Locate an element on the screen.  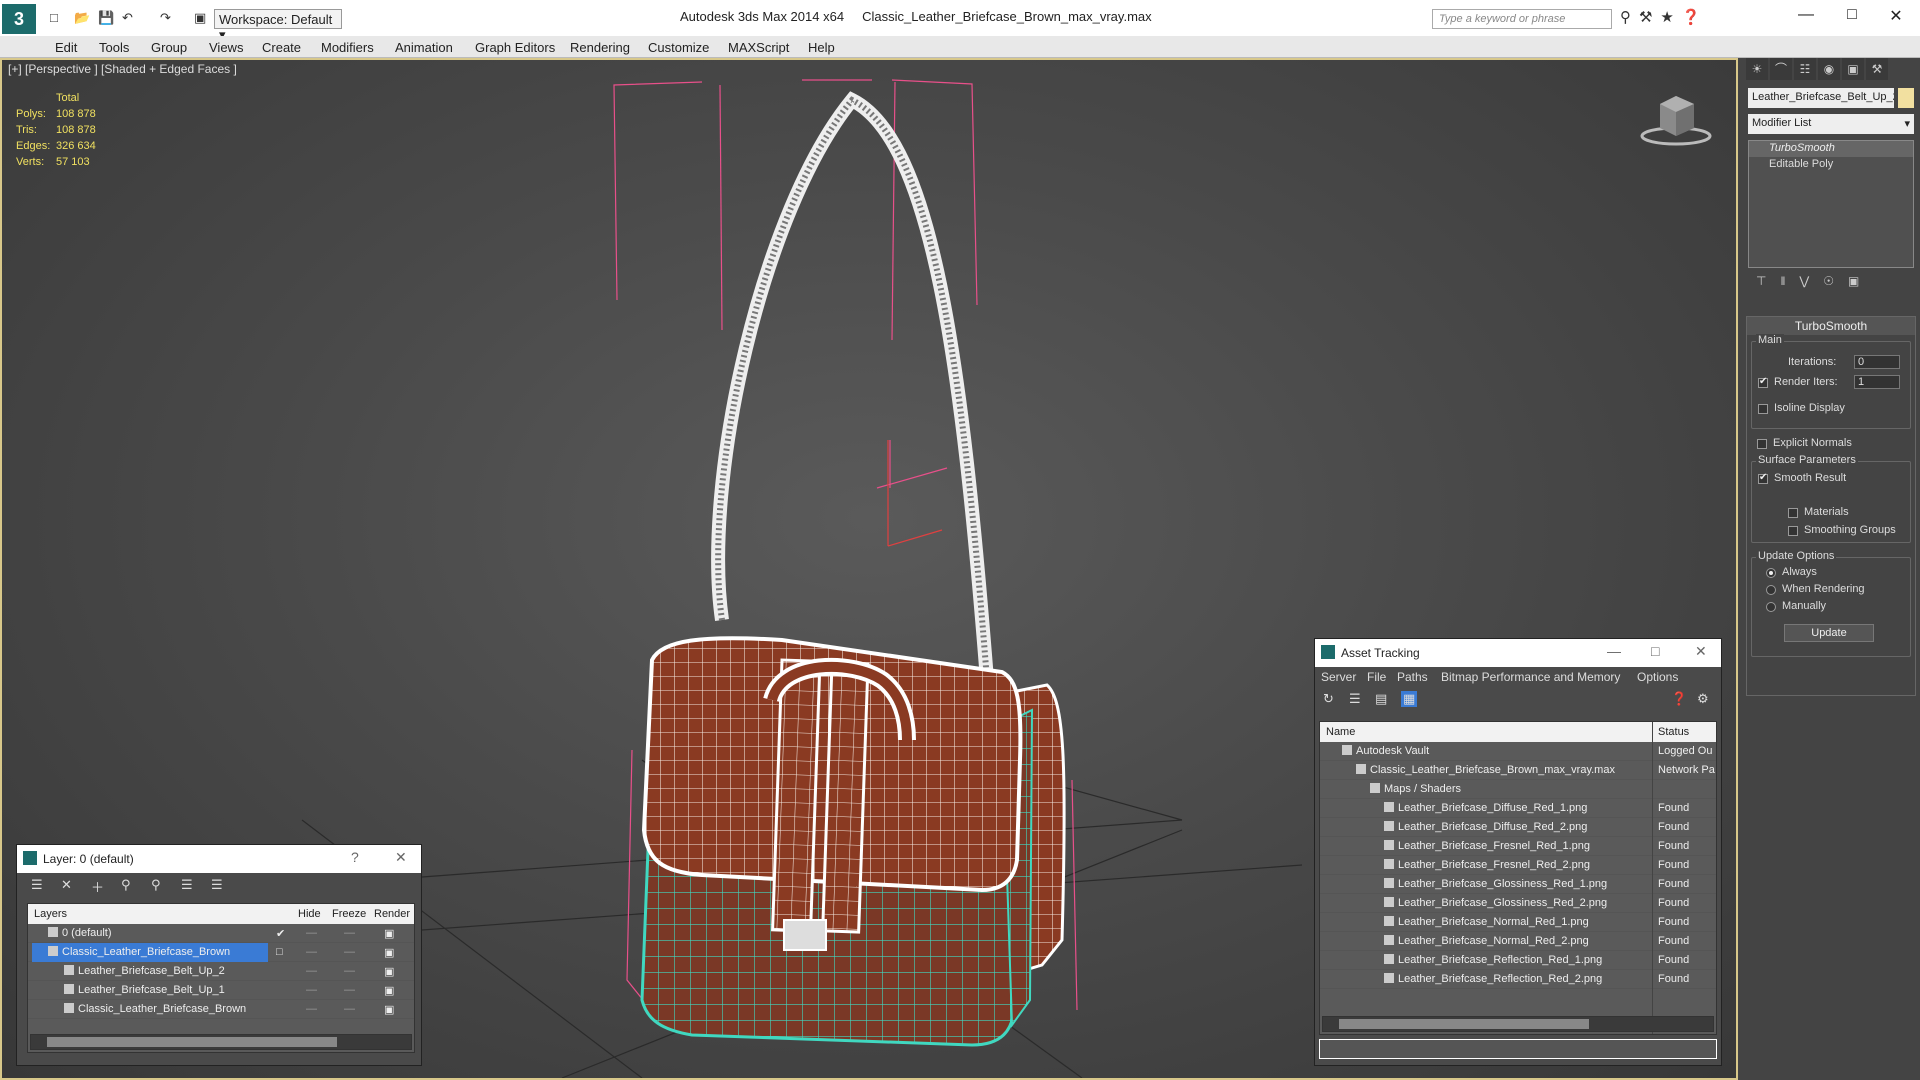
col-hide: Hide is located at coordinates (309, 914).